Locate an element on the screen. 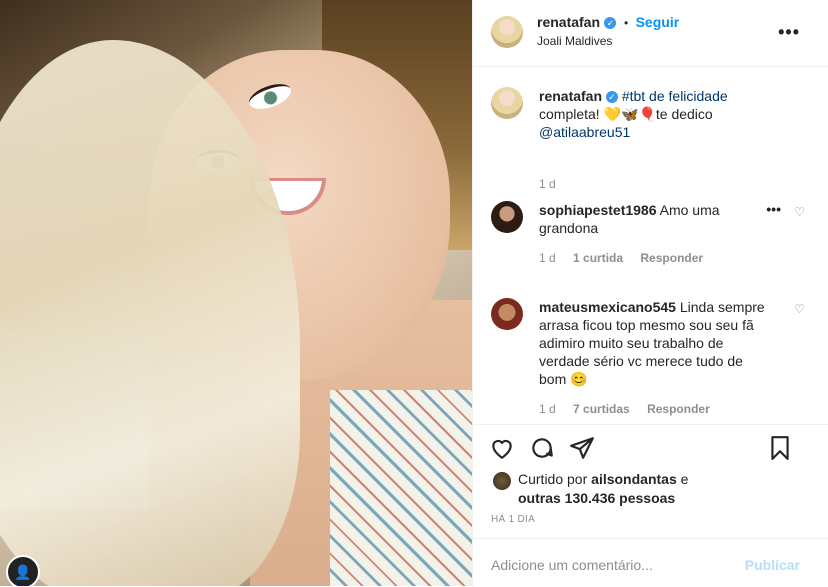  commenter-username: sophiapestet1986 is located at coordinates (598, 210).